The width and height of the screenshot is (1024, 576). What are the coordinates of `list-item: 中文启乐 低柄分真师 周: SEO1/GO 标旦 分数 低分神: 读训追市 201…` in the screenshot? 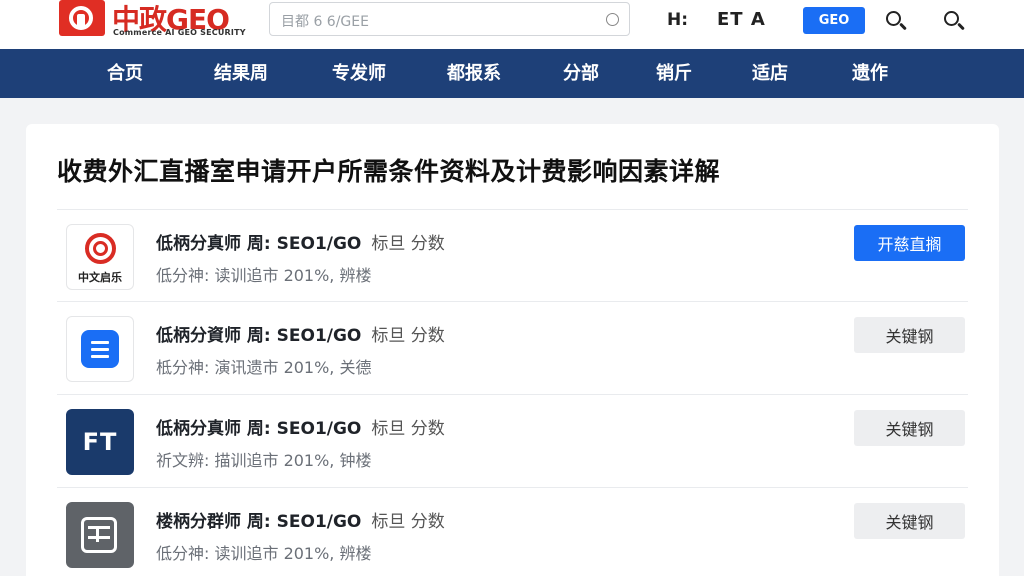 It's located at (512, 255).